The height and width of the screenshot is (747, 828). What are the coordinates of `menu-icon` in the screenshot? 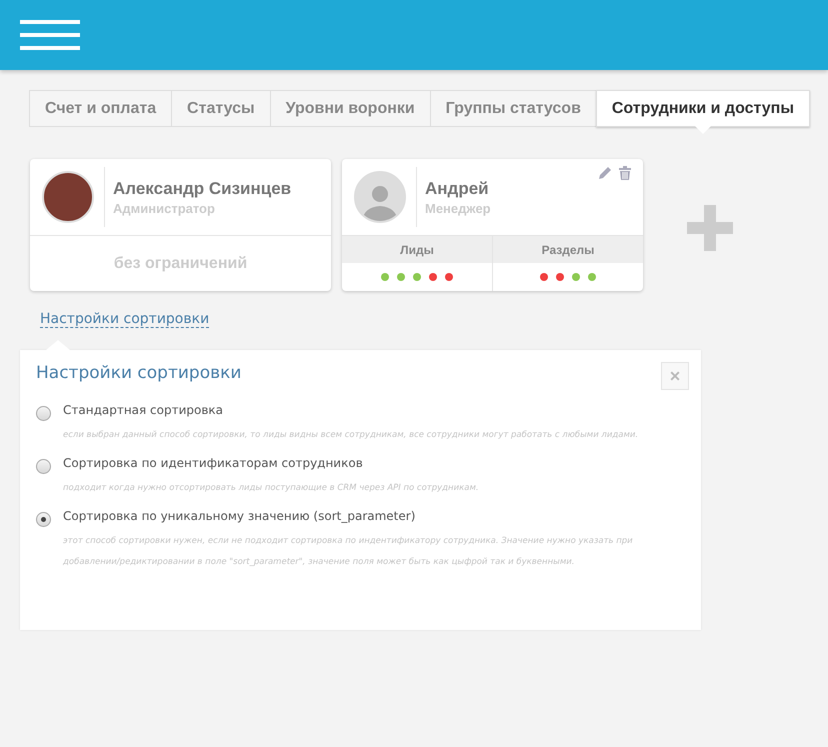 It's located at (50, 35).